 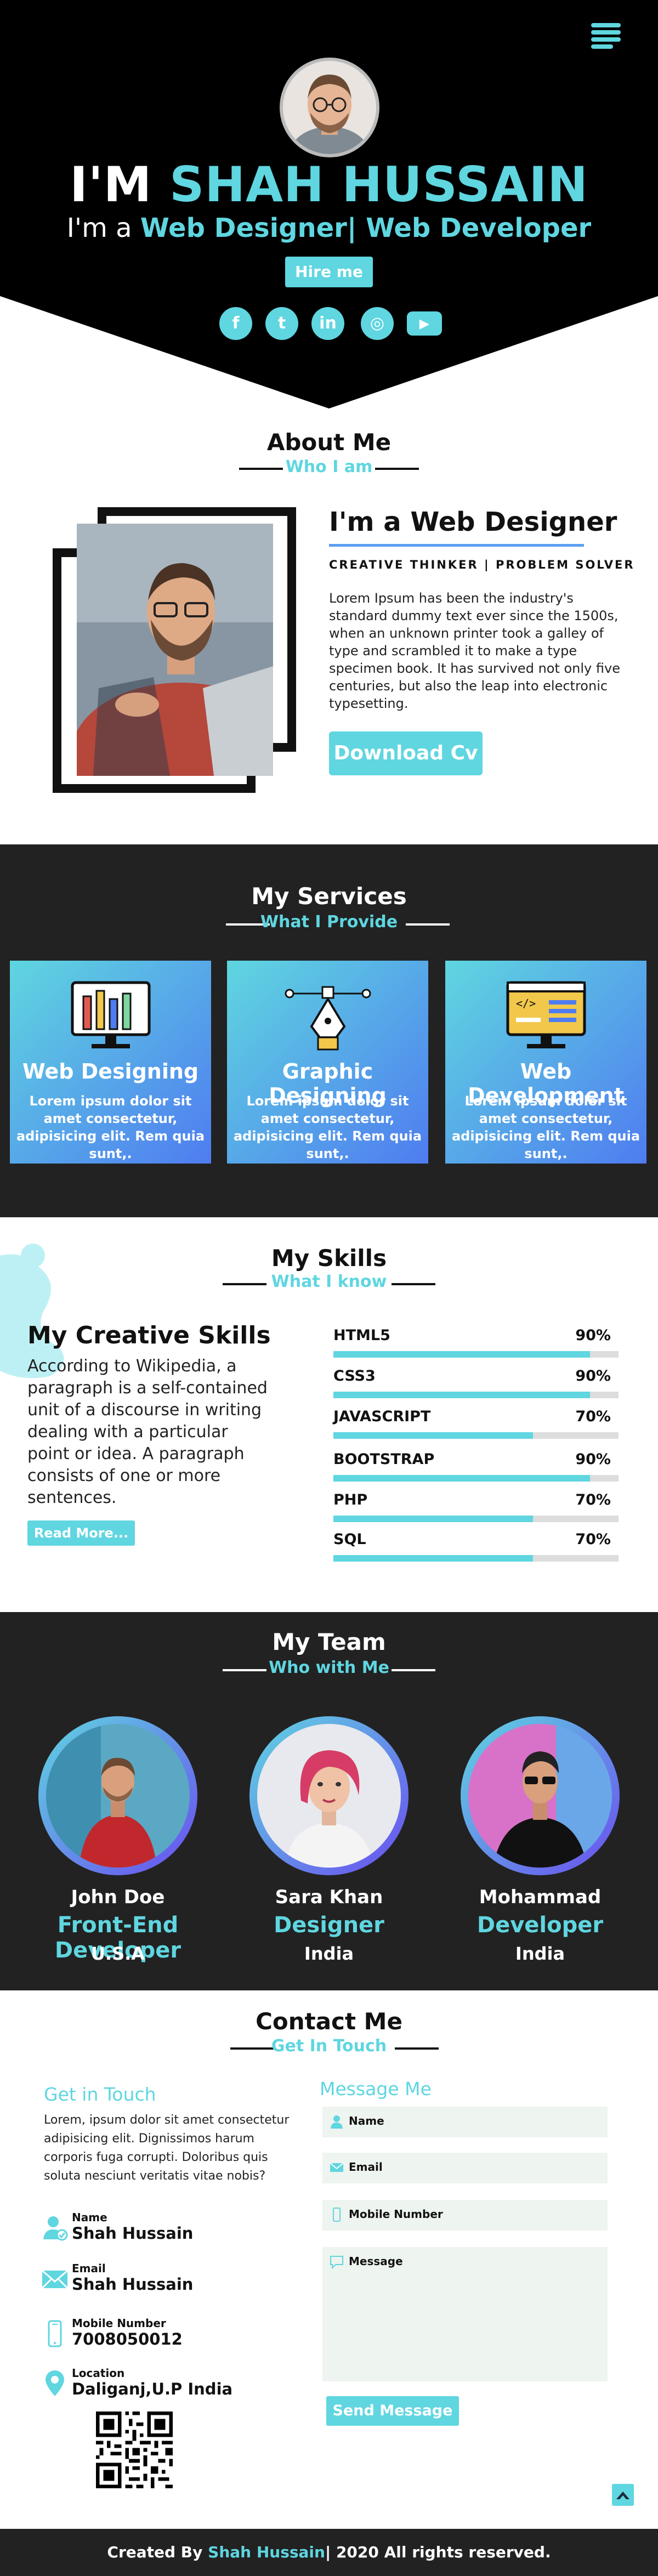 What do you see at coordinates (89, 2269) in the screenshot?
I see `info-label: Email` at bounding box center [89, 2269].